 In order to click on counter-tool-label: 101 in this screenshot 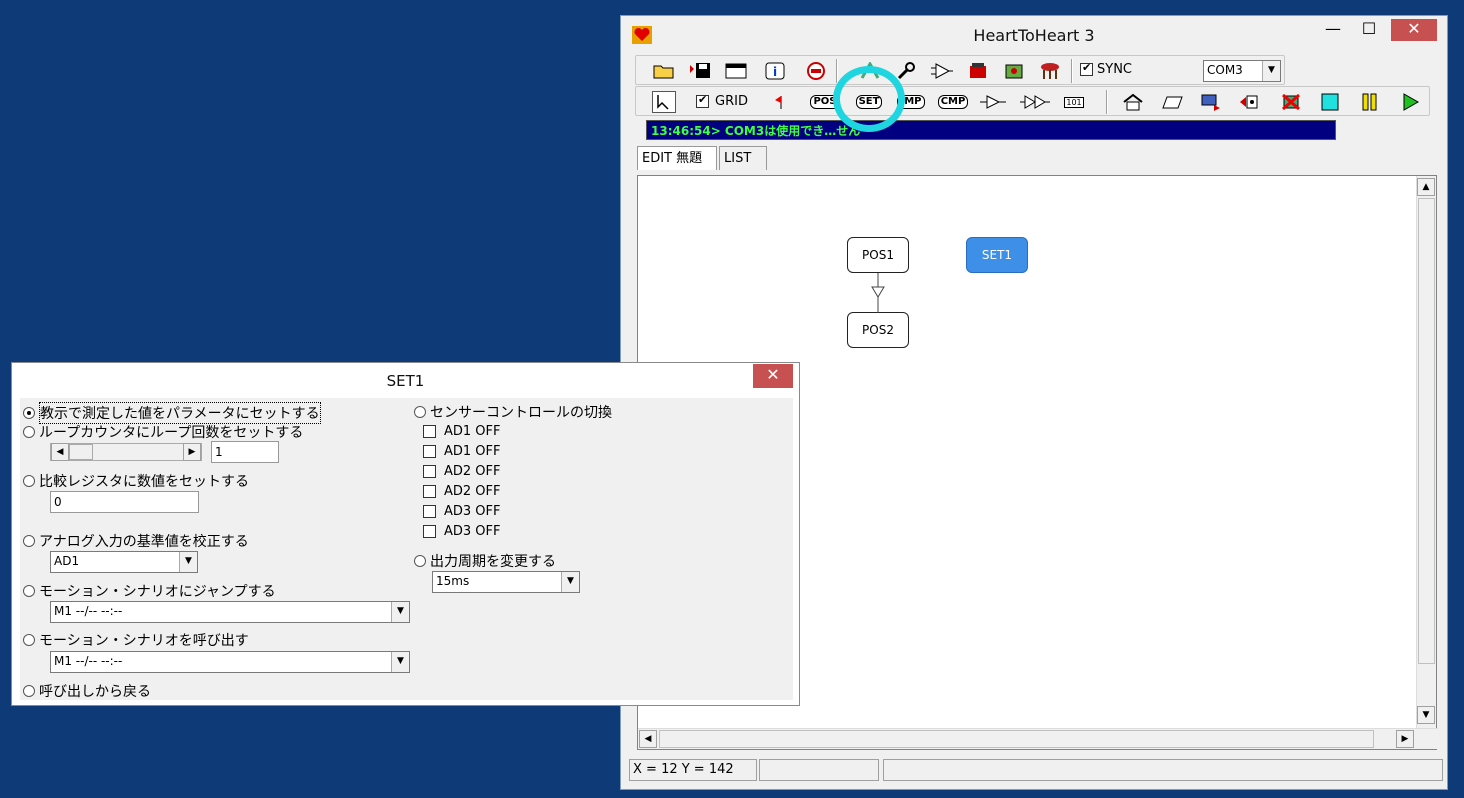, I will do `click(1074, 102)`.